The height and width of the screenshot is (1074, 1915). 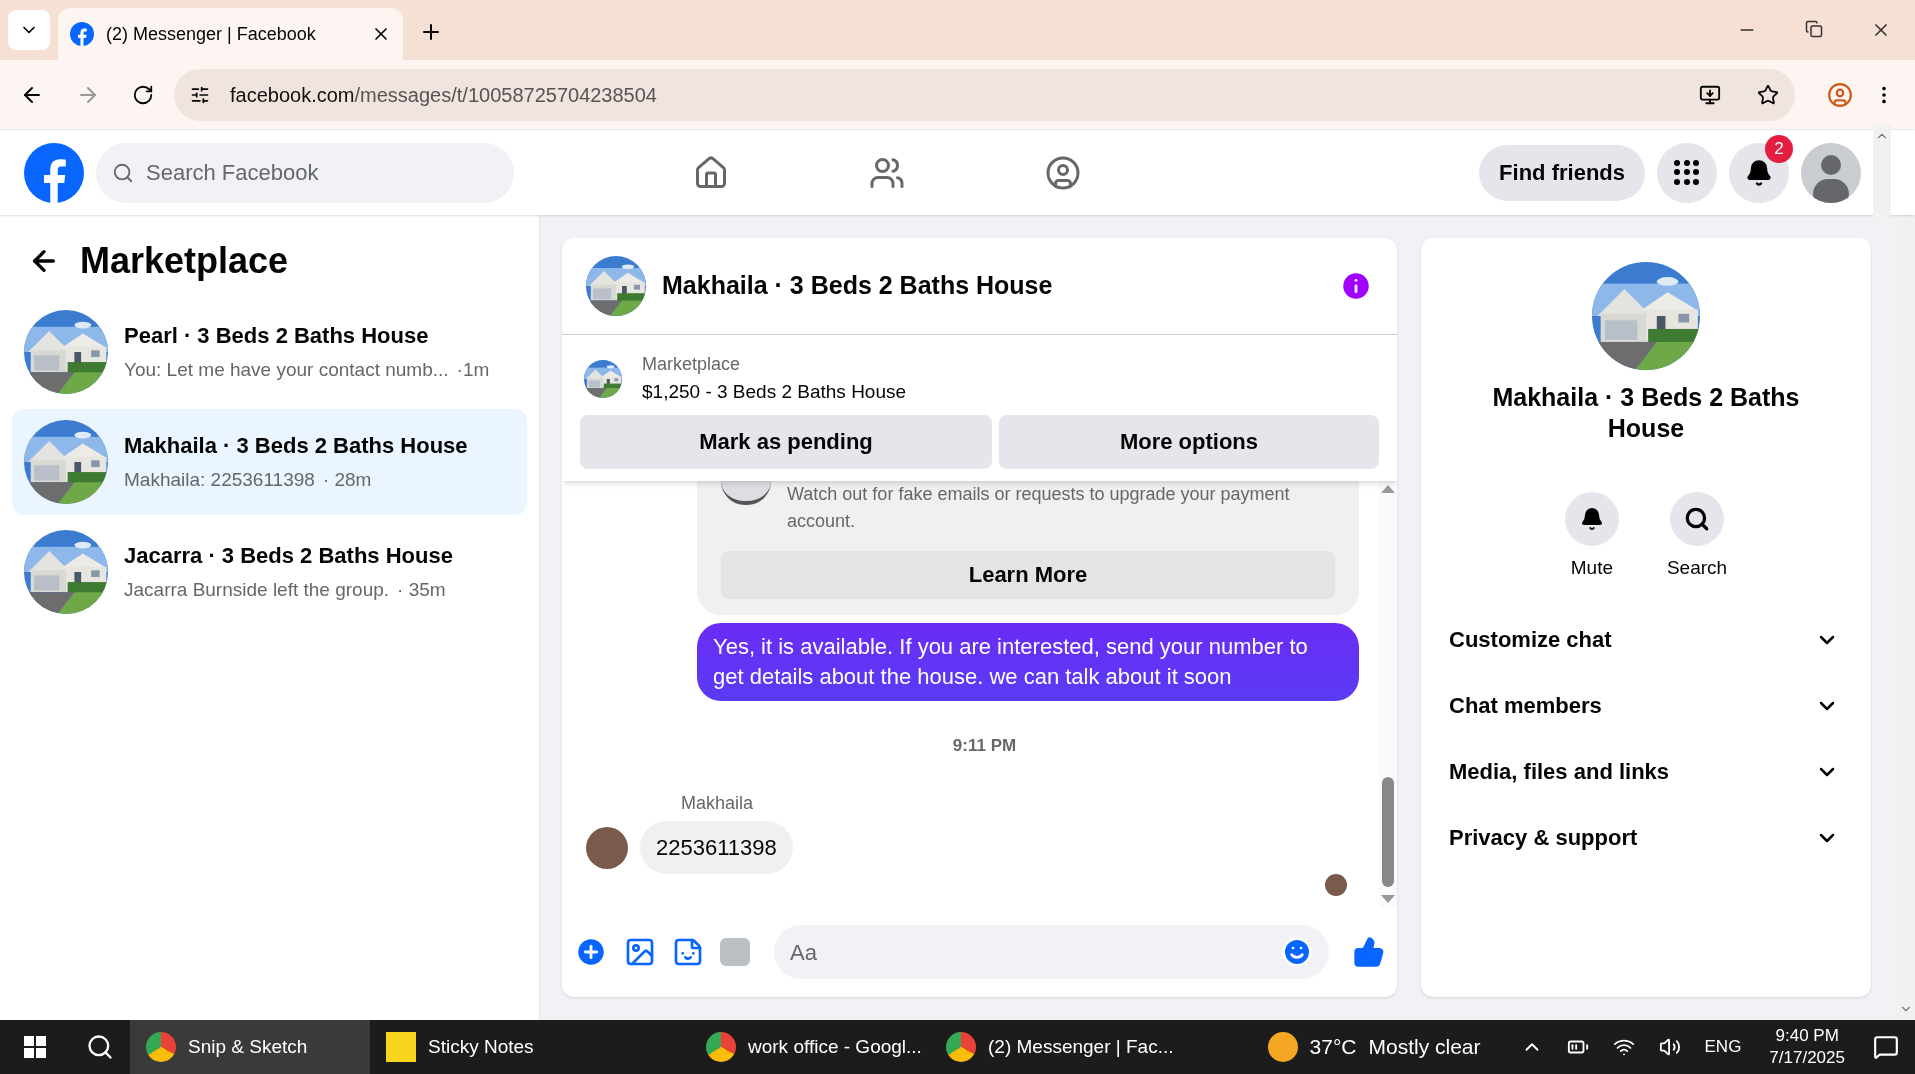 What do you see at coordinates (984, 94) in the screenshot?
I see `address-bar: facebook.com/messages/t/10058725704238504` at bounding box center [984, 94].